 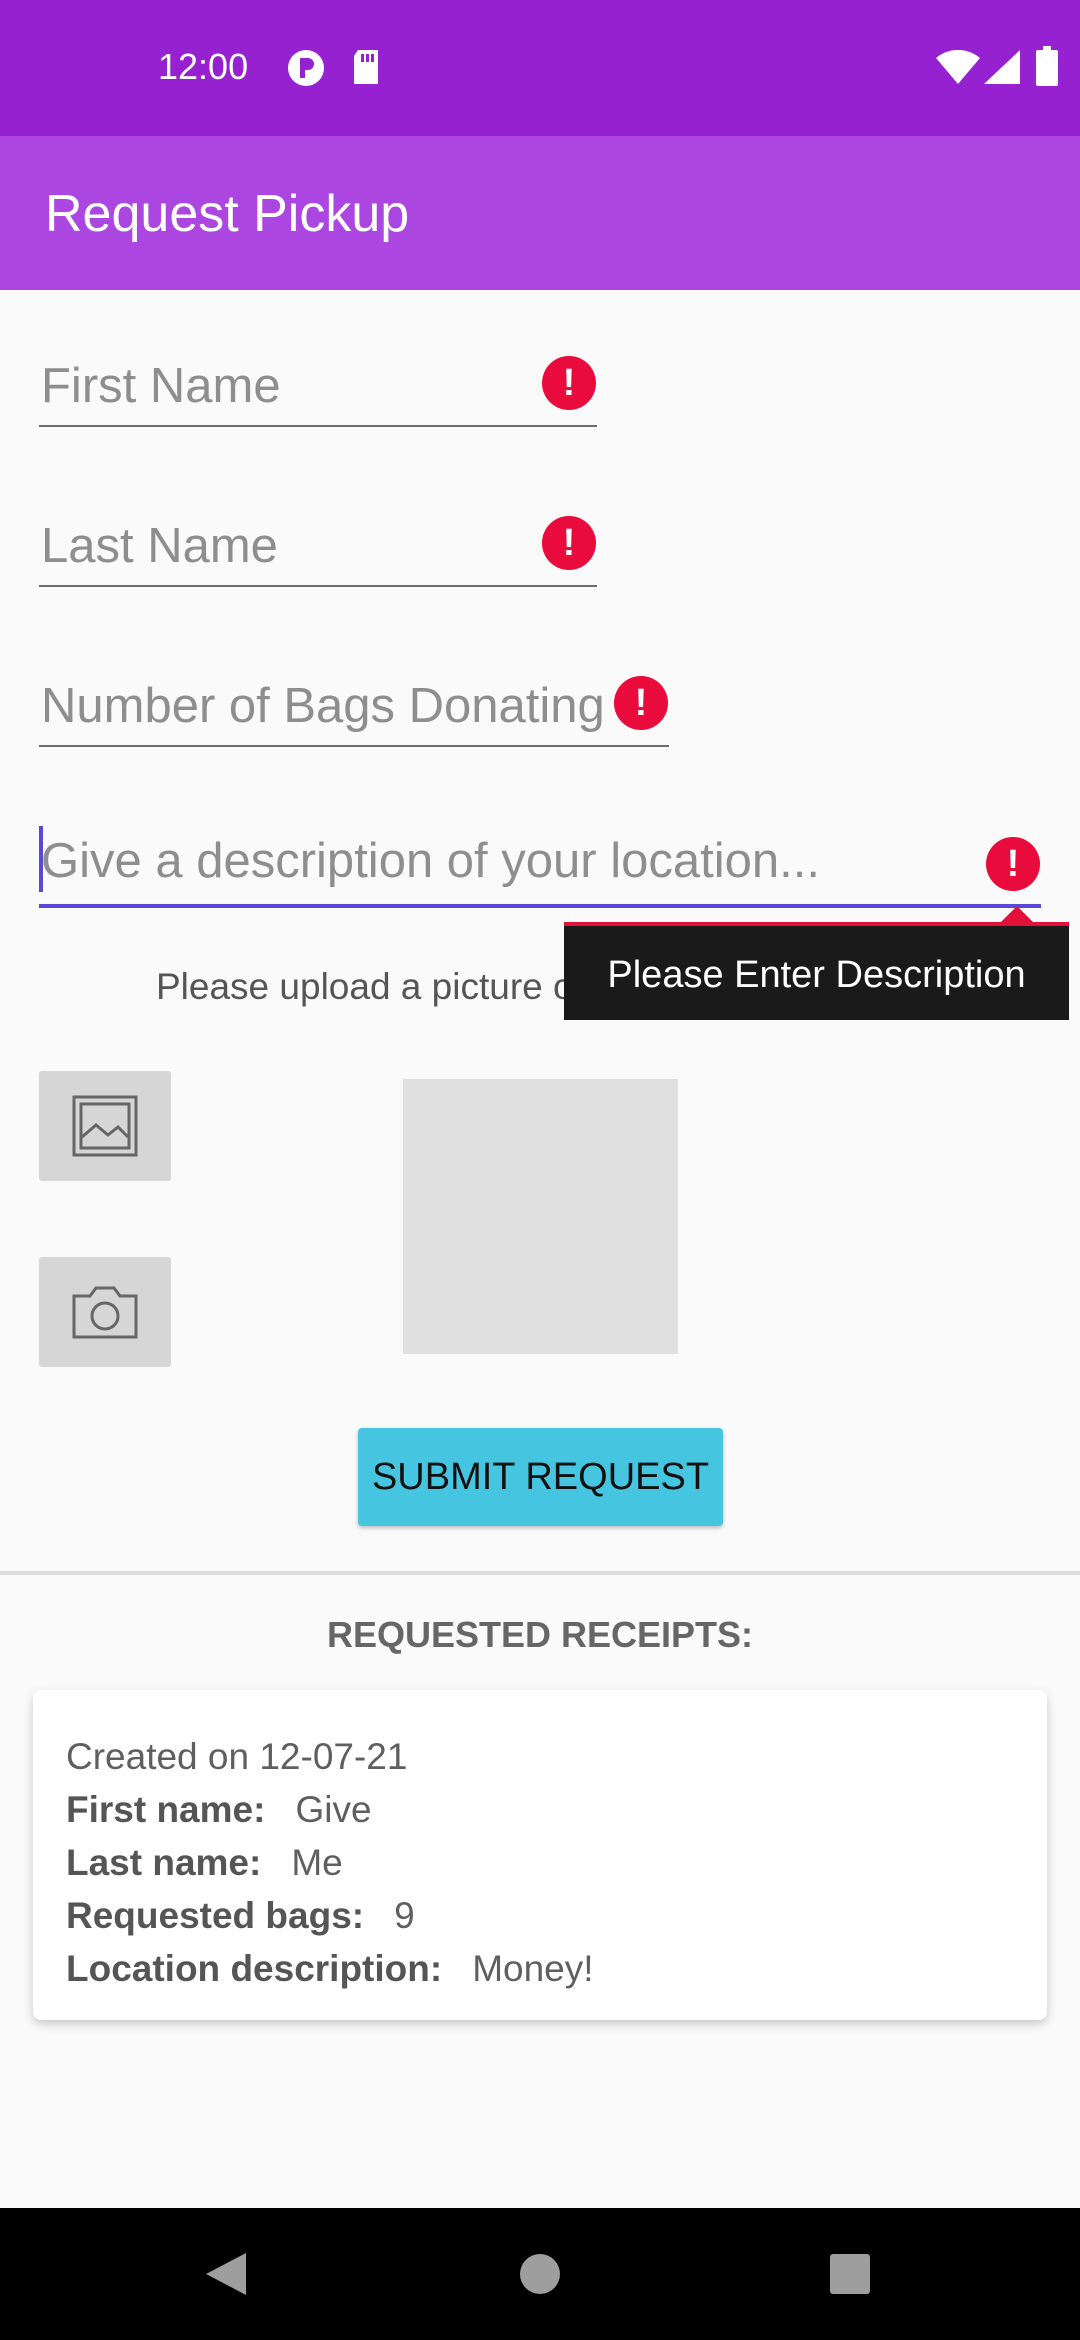 I want to click on receipt-last-name: Last name: Me, so click(x=204, y=1863).